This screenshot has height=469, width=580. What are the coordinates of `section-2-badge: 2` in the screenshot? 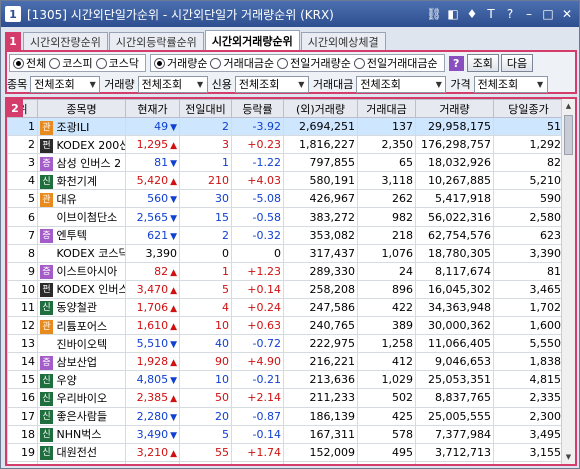 It's located at (15, 108).